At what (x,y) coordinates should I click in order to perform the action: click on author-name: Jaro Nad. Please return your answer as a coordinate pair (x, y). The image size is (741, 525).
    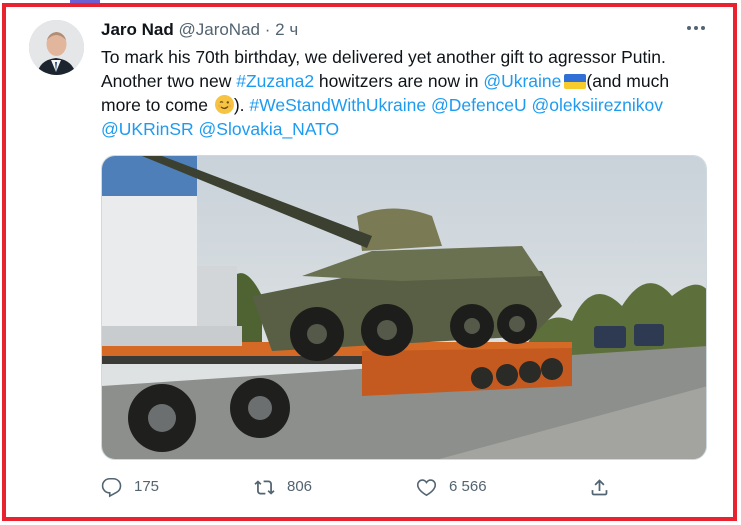
    Looking at the image, I should click on (137, 29).